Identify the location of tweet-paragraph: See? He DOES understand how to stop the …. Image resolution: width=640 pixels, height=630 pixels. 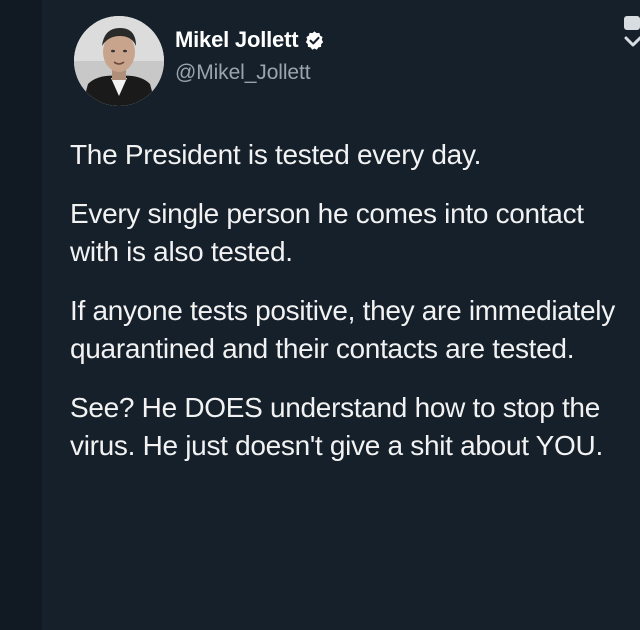
(336, 426).